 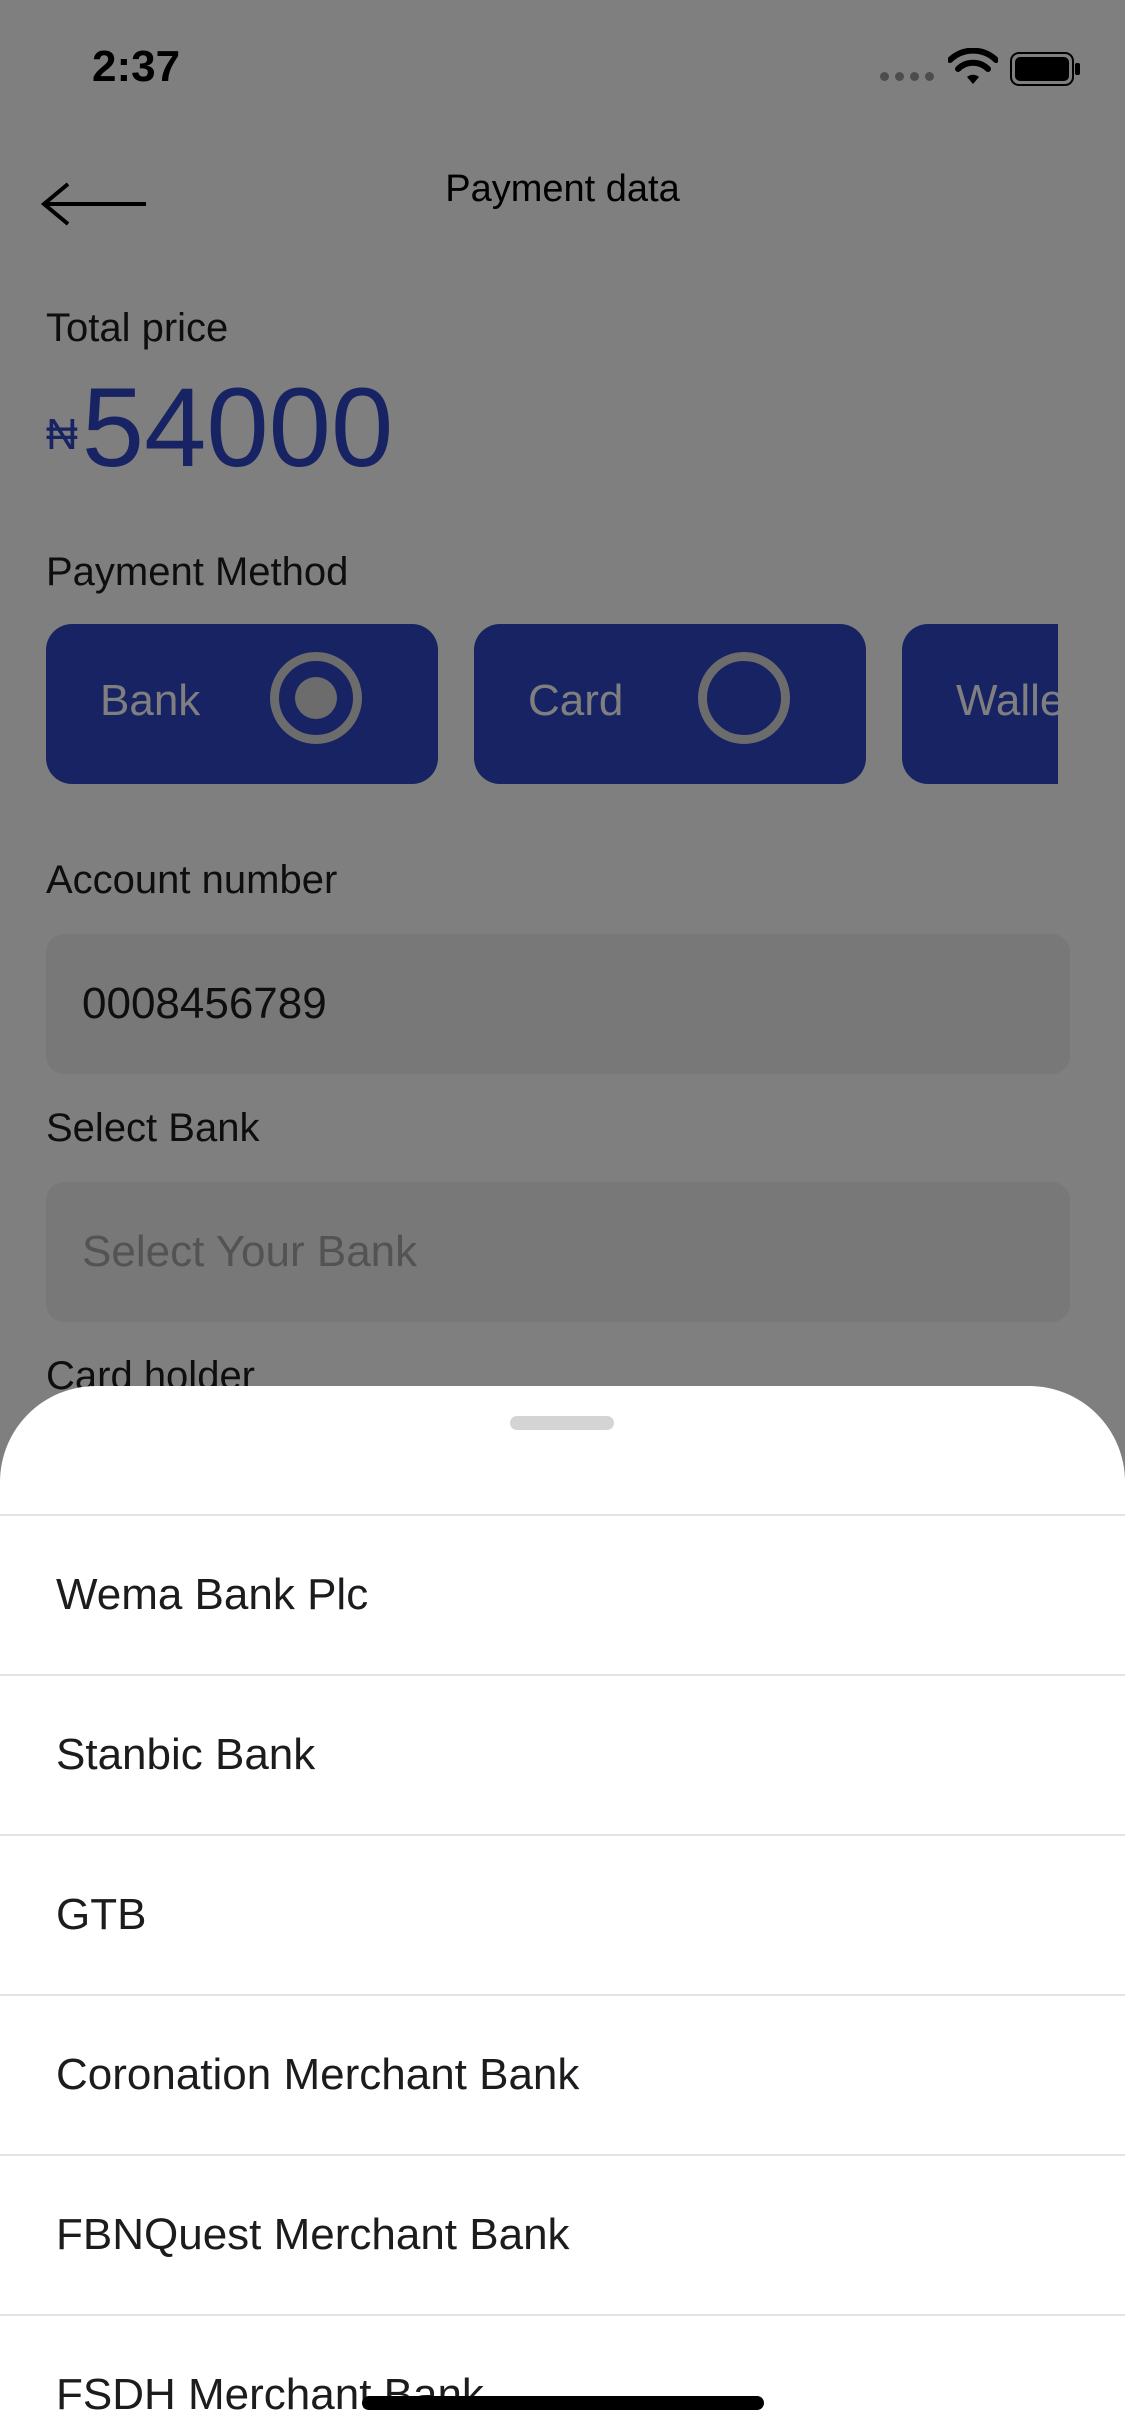 I want to click on sheet-grabber, so click(x=562, y=1423).